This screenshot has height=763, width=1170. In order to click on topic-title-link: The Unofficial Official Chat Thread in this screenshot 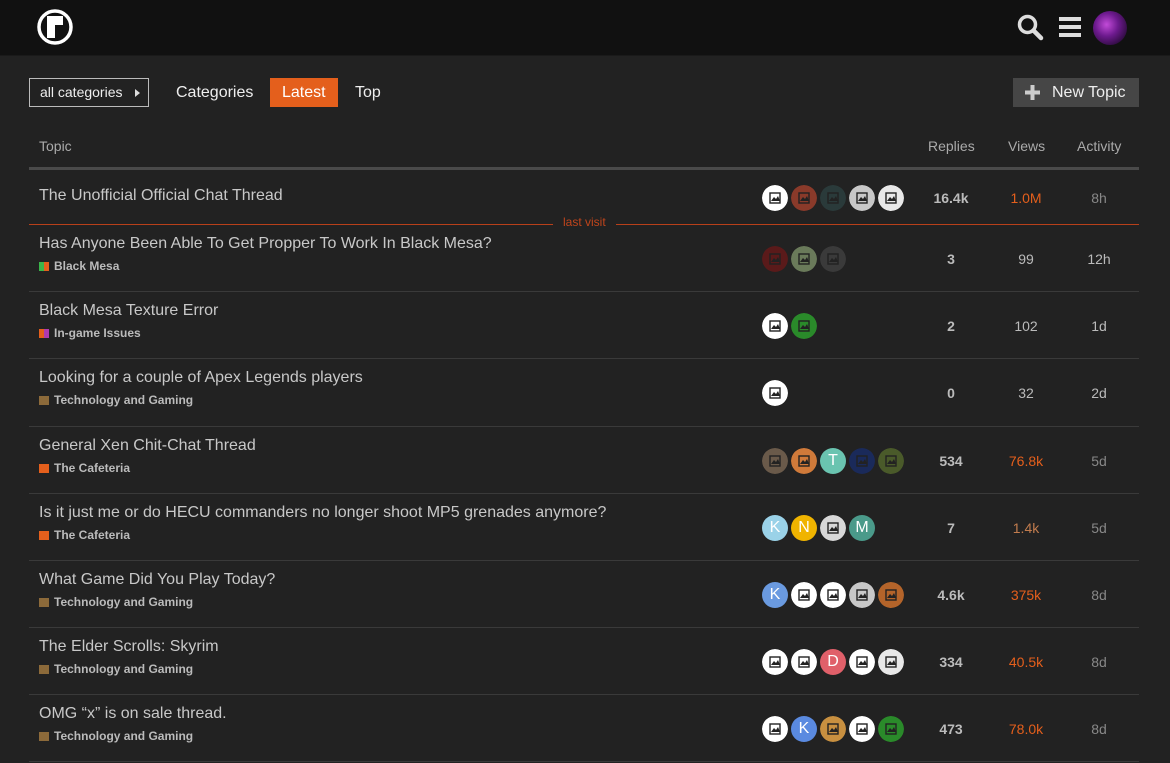, I will do `click(161, 196)`.